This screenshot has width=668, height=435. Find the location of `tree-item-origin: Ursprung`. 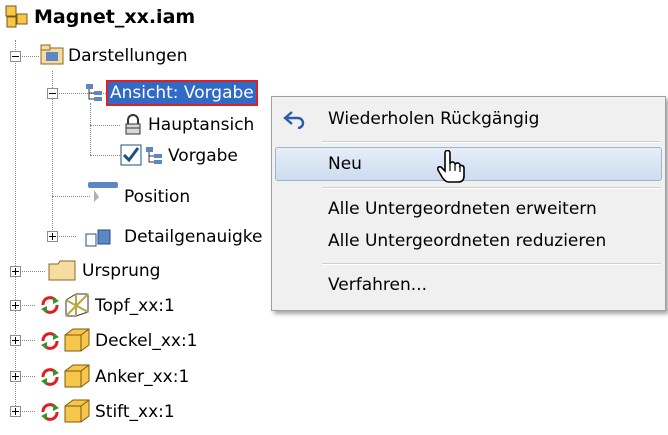

tree-item-origin: Ursprung is located at coordinates (121, 271).